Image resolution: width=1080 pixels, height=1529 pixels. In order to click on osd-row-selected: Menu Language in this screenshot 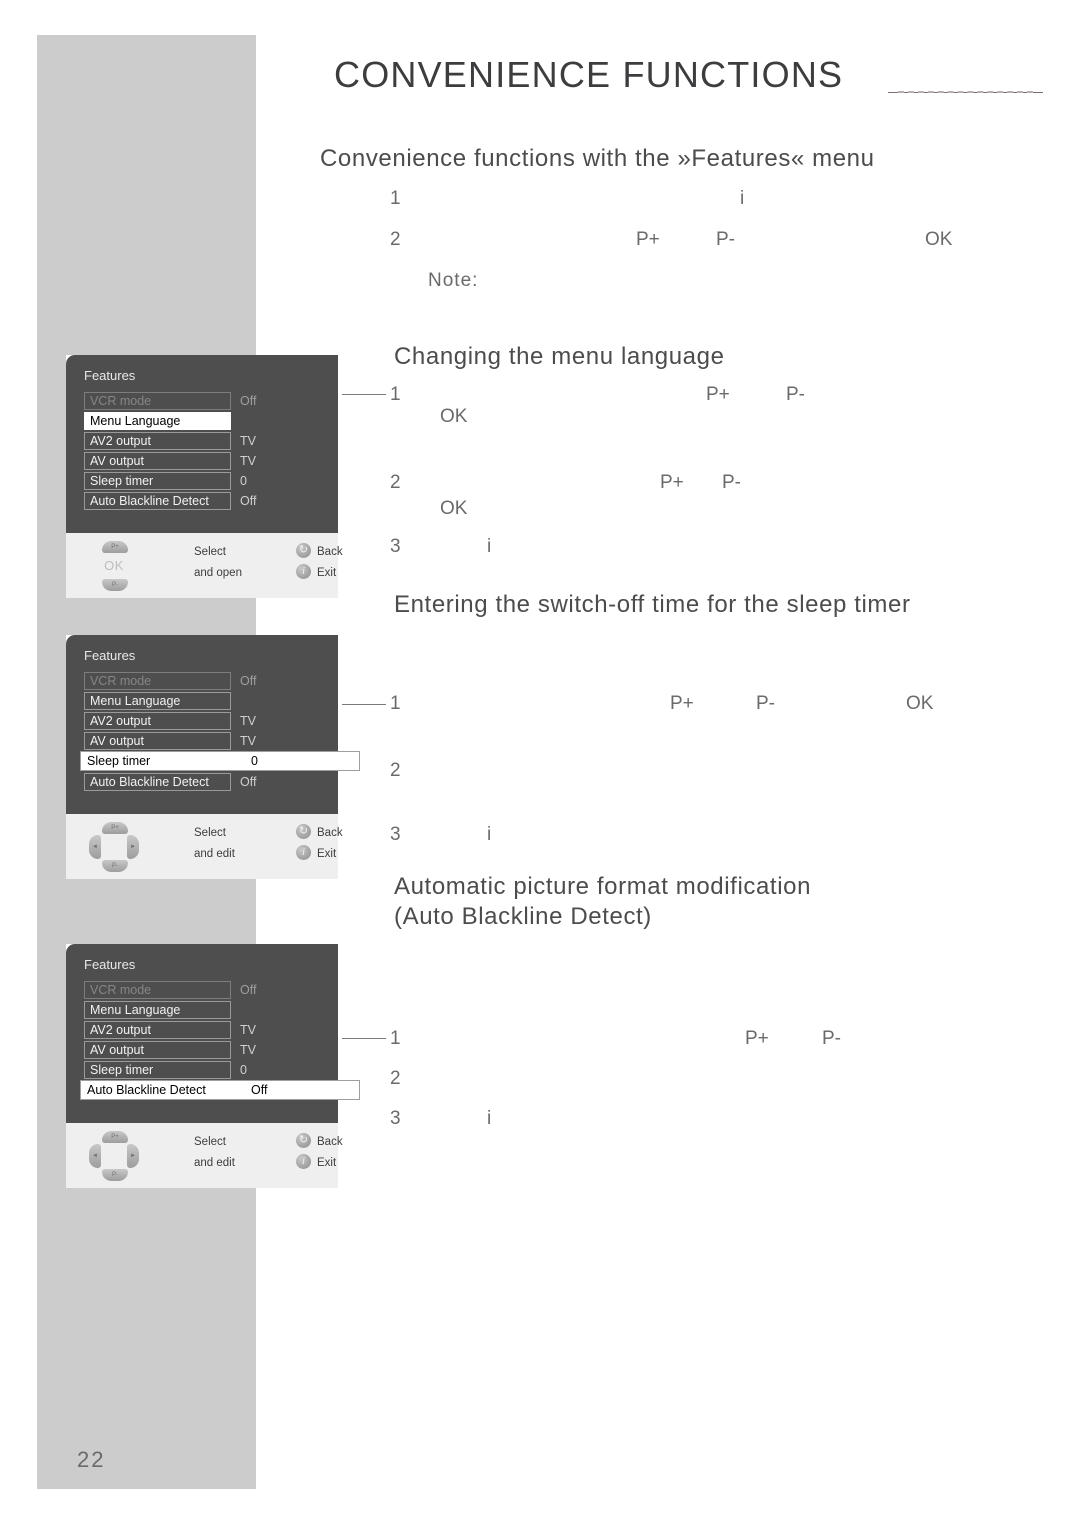, I will do `click(202, 420)`.